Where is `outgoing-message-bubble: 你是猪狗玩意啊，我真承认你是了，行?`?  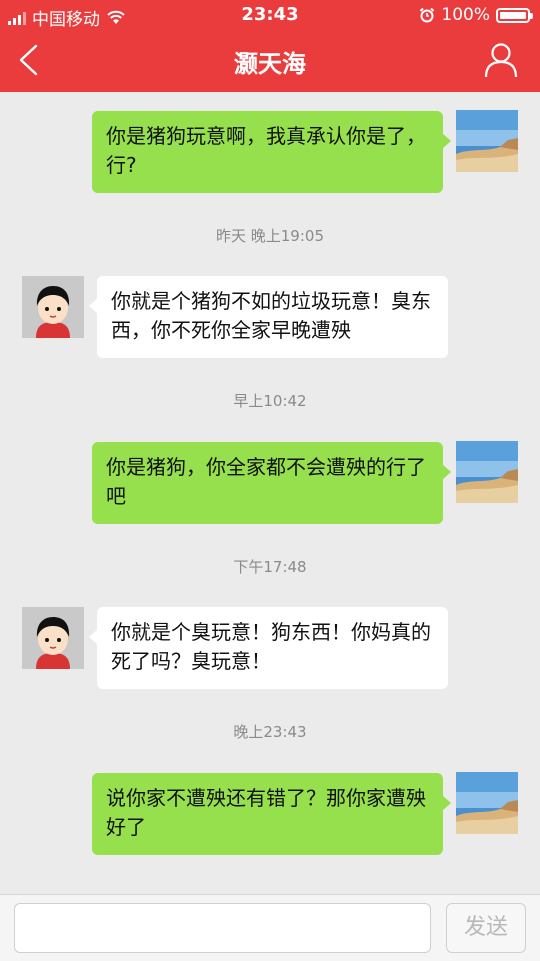
outgoing-message-bubble: 你是猪狗玩意啊，我真承认你是了，行? is located at coordinates (271, 152).